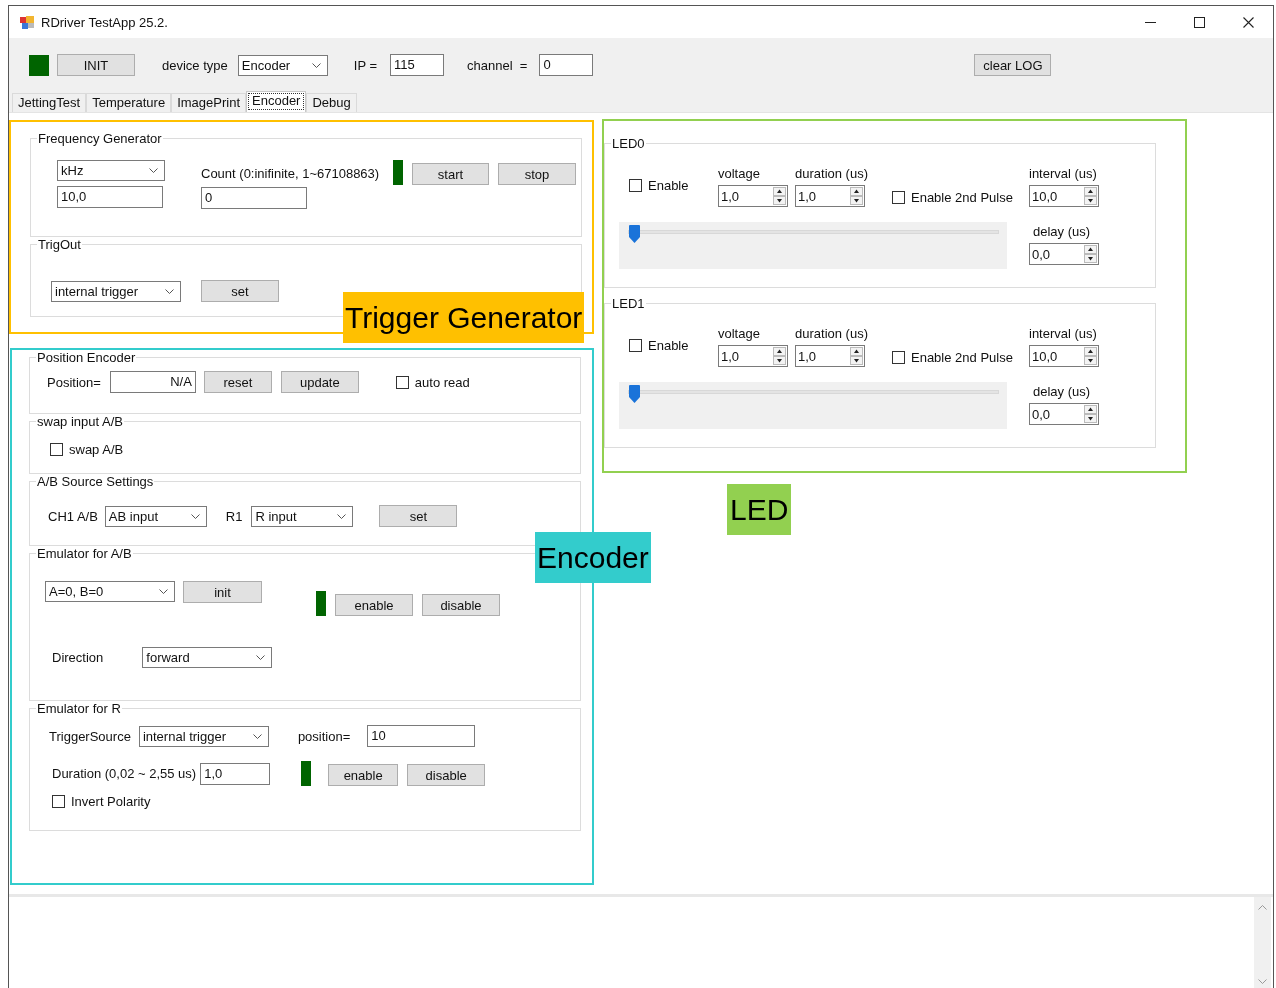 The width and height of the screenshot is (1276, 988). Describe the element at coordinates (110, 197) in the screenshot. I see `frequency-field: 10,0` at that location.